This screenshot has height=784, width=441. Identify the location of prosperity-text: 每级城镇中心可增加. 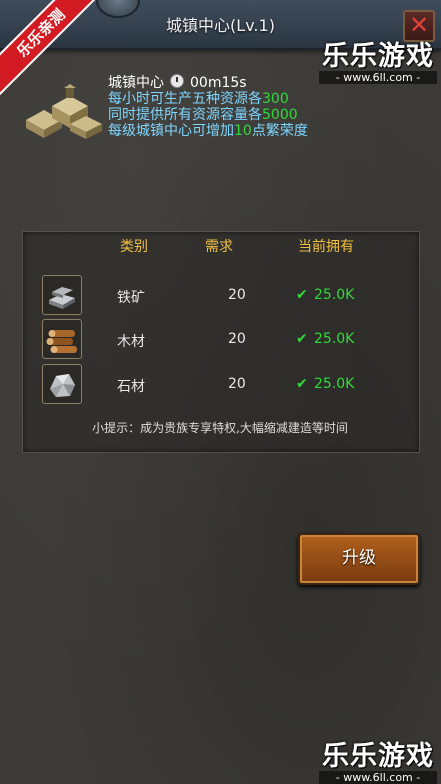
(171, 131).